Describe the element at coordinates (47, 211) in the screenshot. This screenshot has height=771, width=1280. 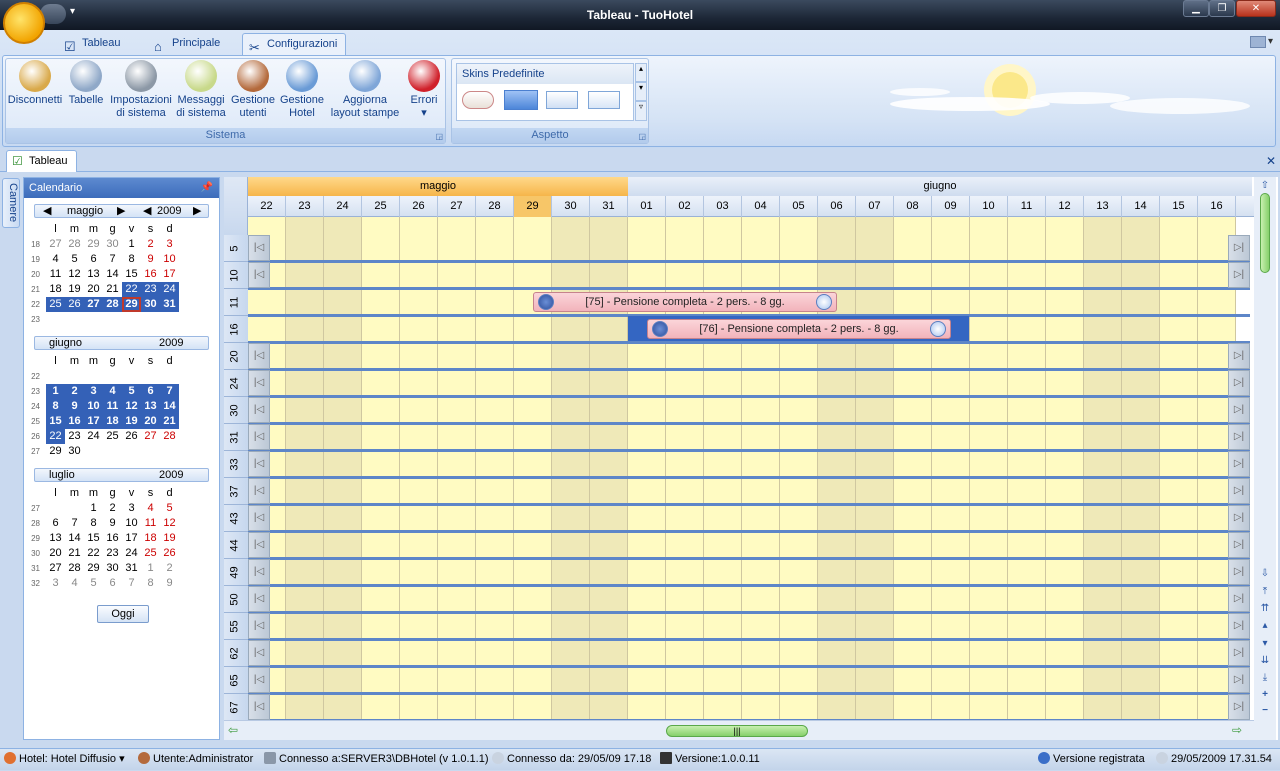
I see `prev-month-icon: ◀` at that location.